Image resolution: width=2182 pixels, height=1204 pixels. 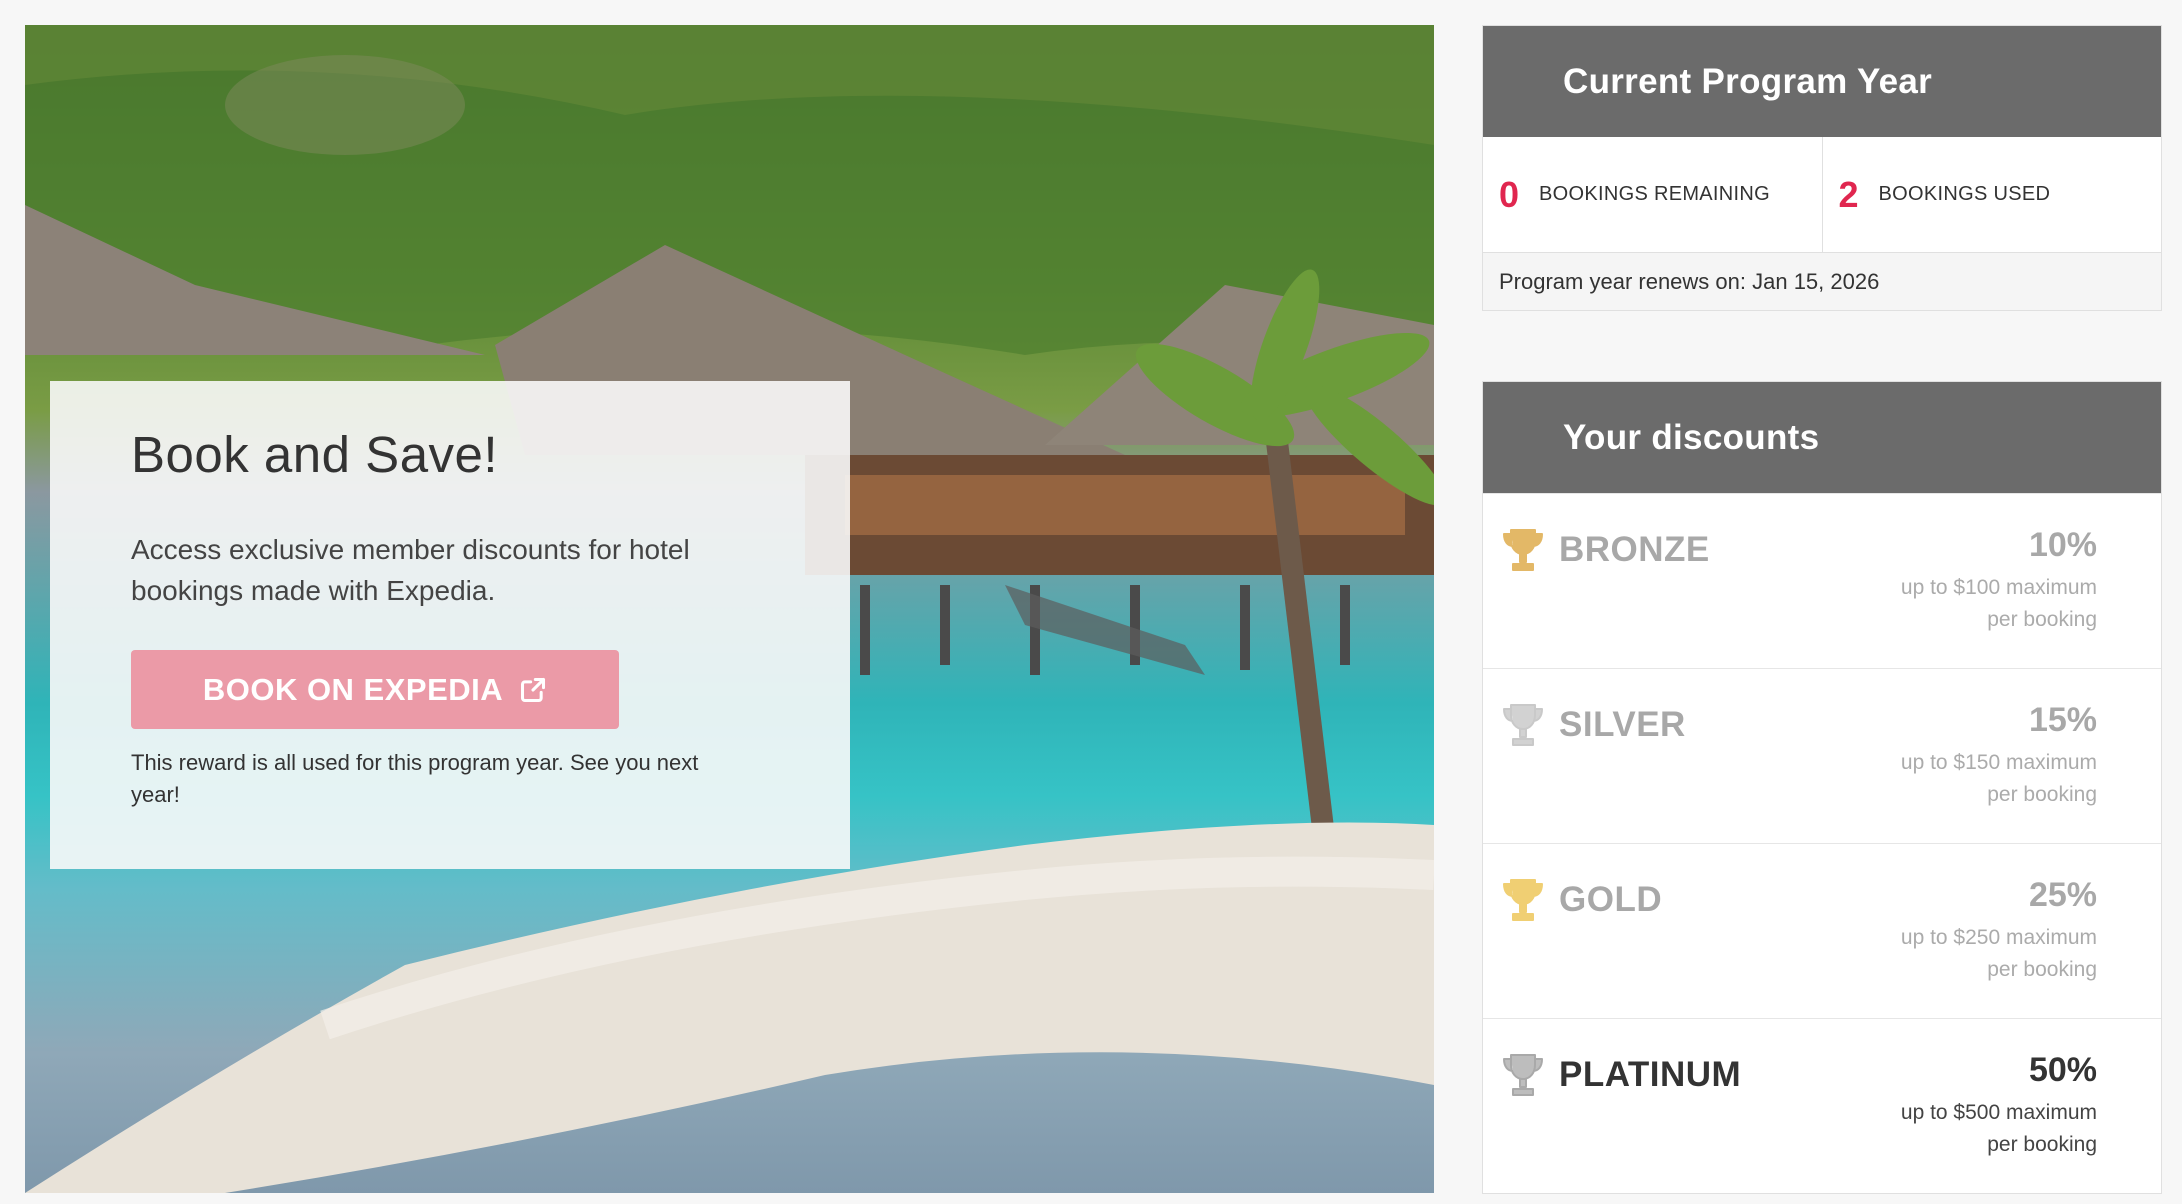 I want to click on bookings-used-stat: 2 BOOKINGS USED, so click(x=1991, y=194).